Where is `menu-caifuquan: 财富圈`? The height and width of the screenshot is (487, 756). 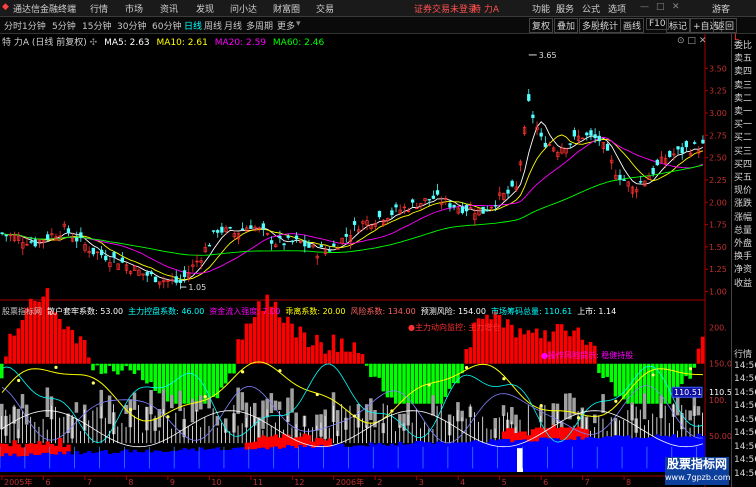 menu-caifuquan: 财富圈 is located at coordinates (286, 8).